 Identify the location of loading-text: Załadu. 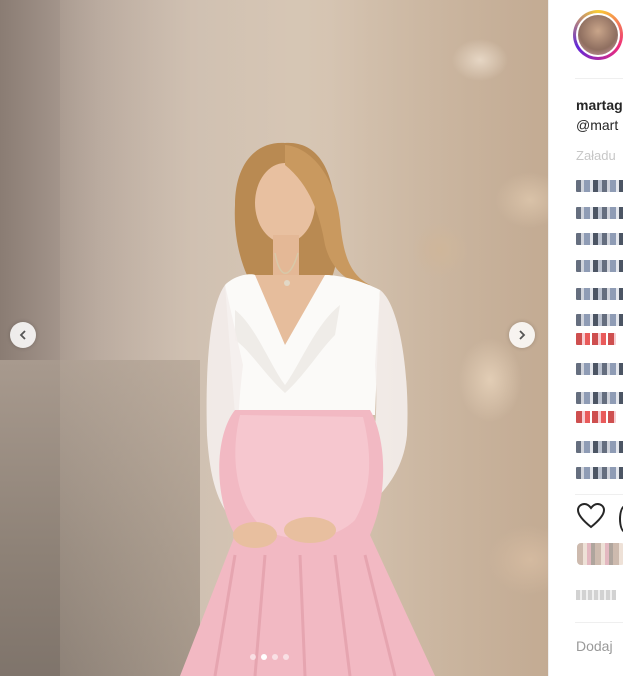
(596, 155).